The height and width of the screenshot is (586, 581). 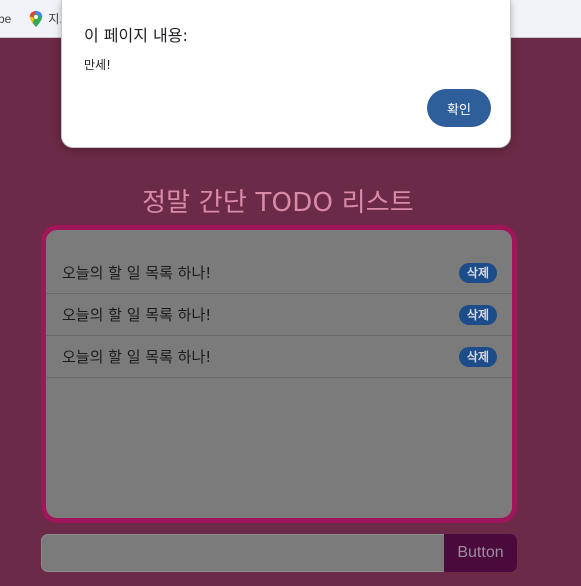 I want to click on alert-message: 만세!, so click(x=97, y=65).